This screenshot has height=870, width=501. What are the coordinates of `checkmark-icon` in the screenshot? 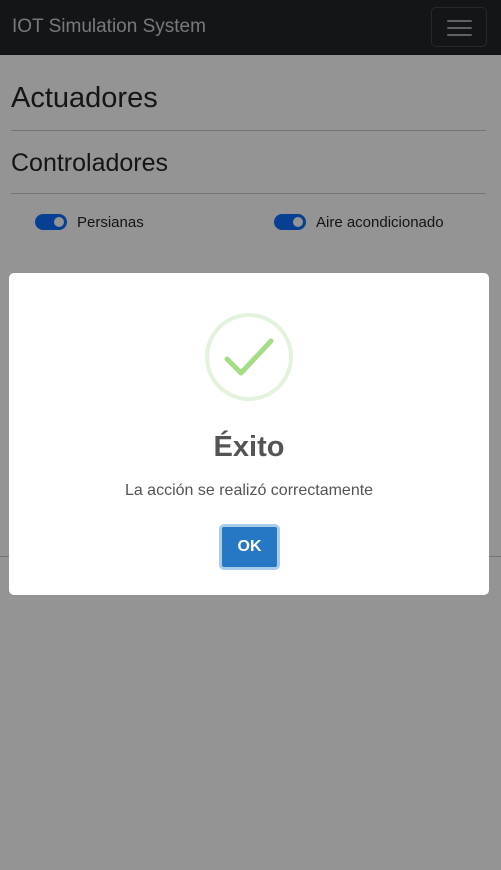 It's located at (249, 357).